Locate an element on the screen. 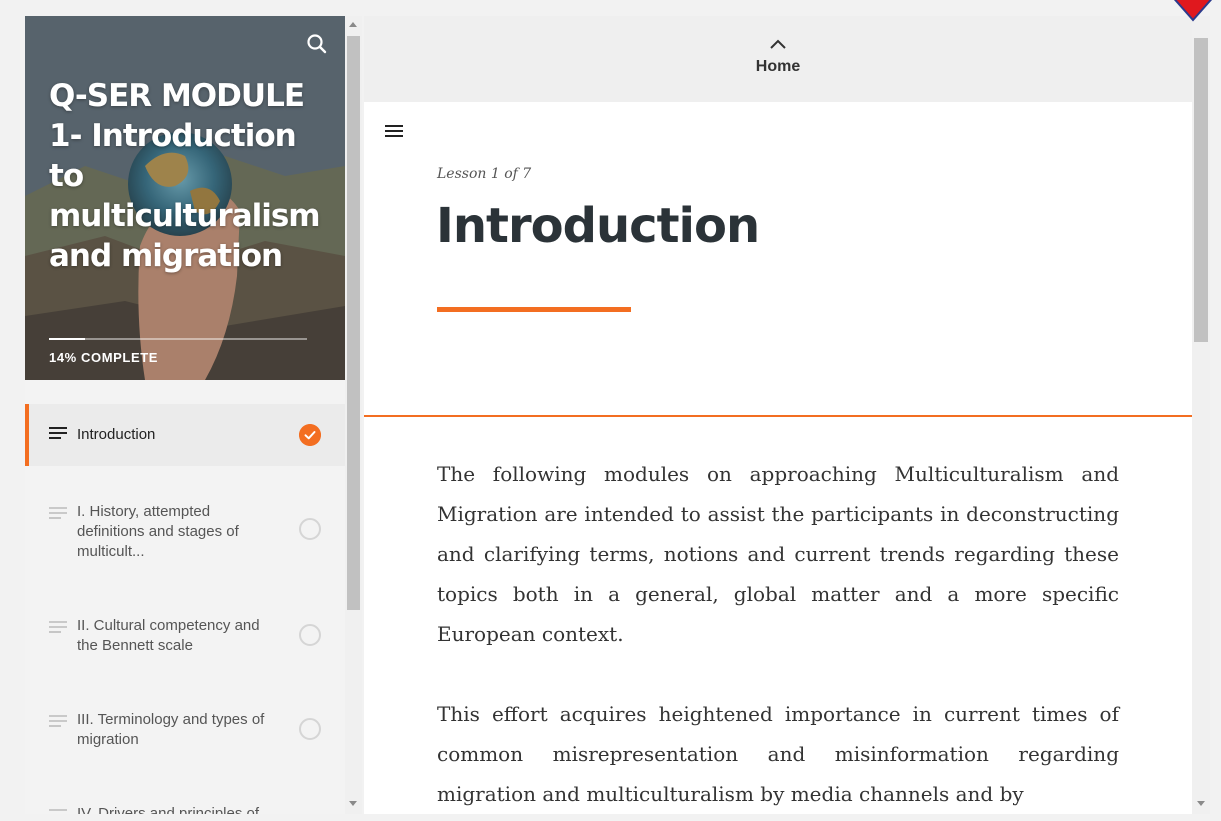  title-accent-bar is located at coordinates (534, 309).